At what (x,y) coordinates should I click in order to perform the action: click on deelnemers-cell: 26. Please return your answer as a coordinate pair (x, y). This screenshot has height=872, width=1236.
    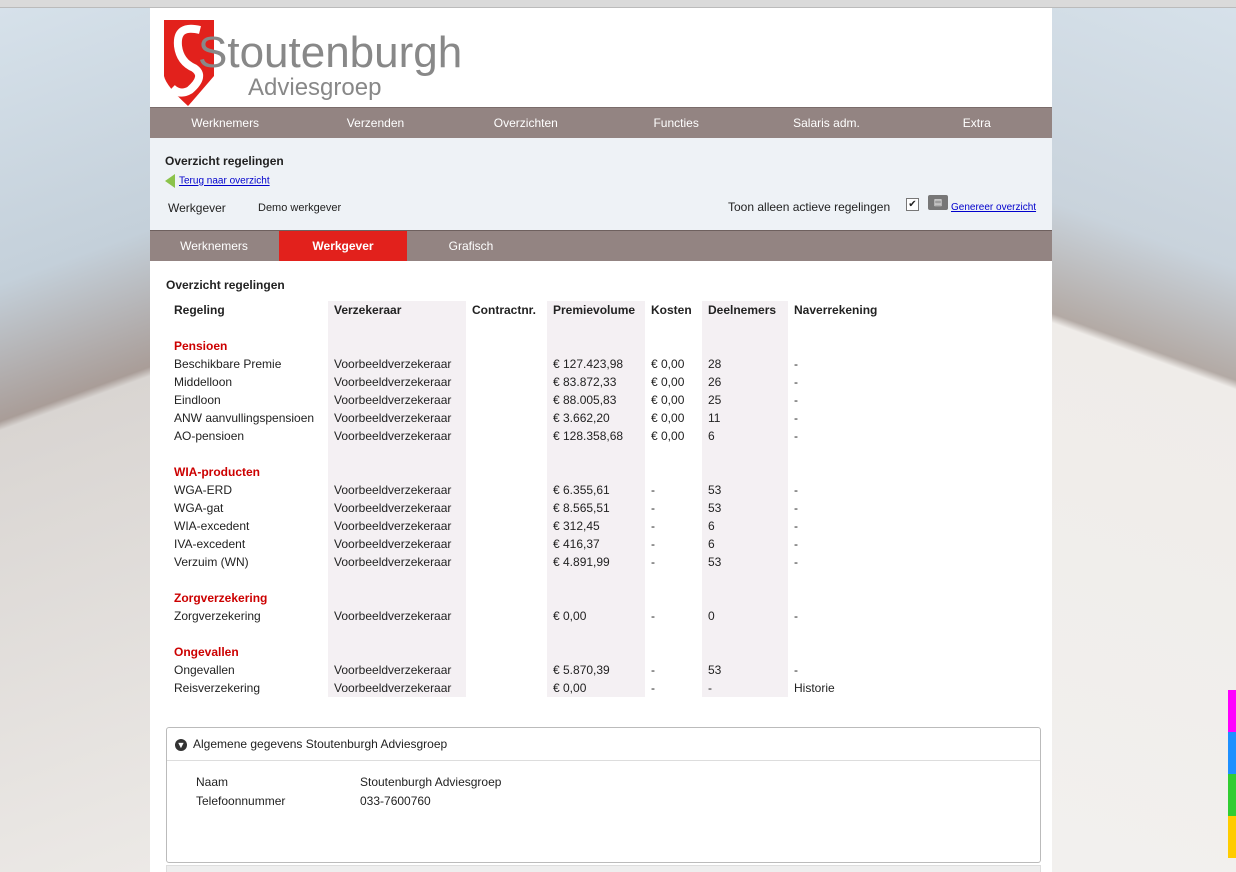
    Looking at the image, I should click on (715, 382).